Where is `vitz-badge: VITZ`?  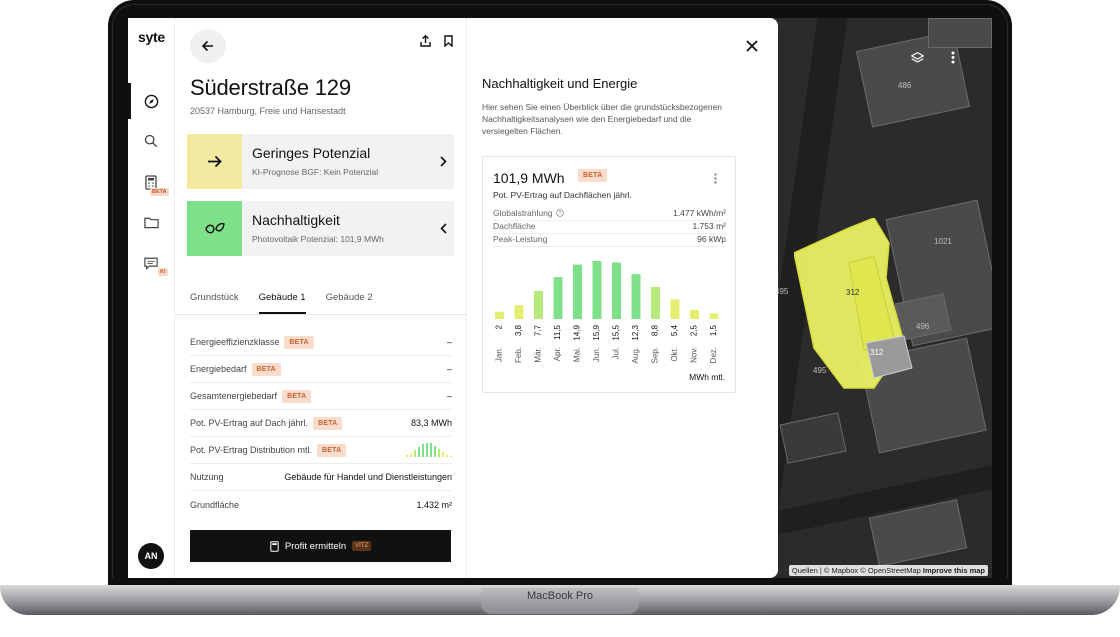
vitz-badge: VITZ is located at coordinates (362, 546).